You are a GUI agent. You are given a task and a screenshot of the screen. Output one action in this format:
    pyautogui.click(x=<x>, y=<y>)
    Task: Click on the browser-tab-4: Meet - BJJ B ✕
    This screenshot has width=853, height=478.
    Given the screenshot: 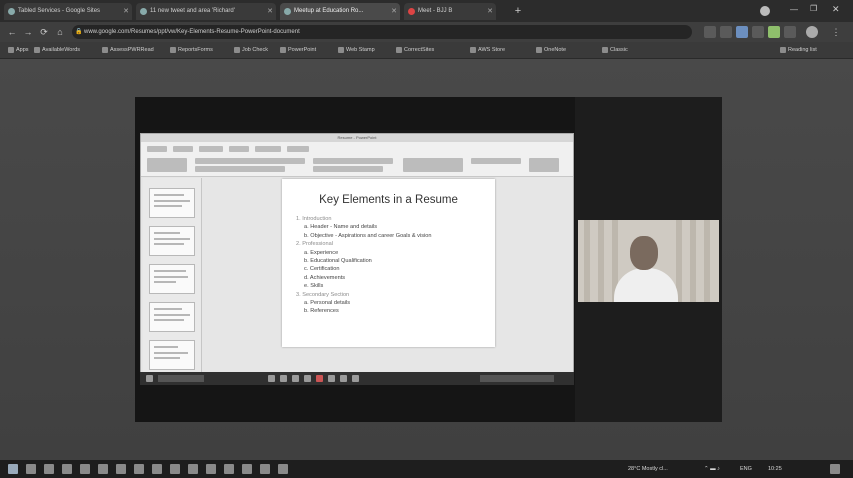 What is the action you would take?
    pyautogui.click(x=450, y=11)
    